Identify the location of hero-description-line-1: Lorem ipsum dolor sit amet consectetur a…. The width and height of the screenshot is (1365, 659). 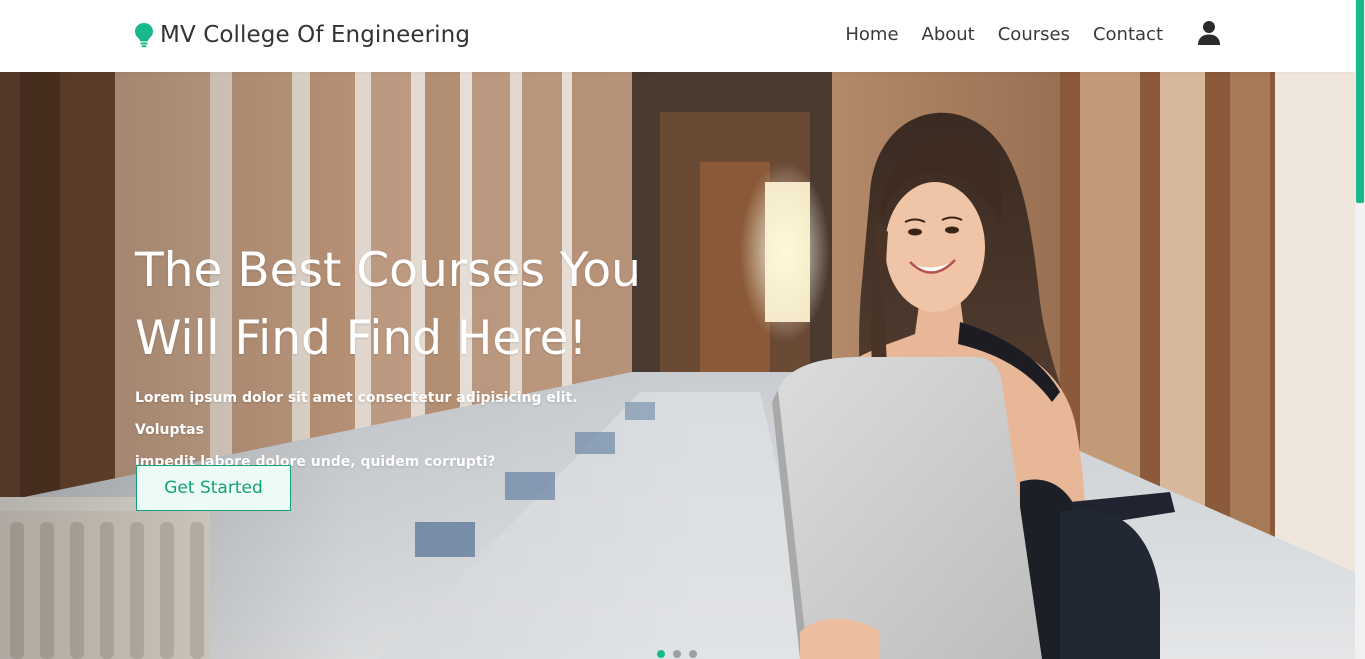
(356, 414).